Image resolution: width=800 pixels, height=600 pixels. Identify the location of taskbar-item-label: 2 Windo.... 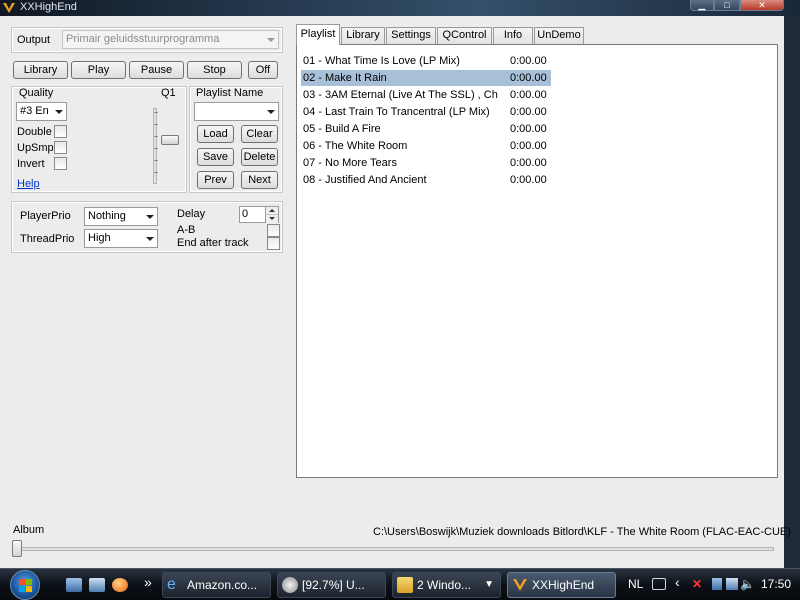
(444, 585).